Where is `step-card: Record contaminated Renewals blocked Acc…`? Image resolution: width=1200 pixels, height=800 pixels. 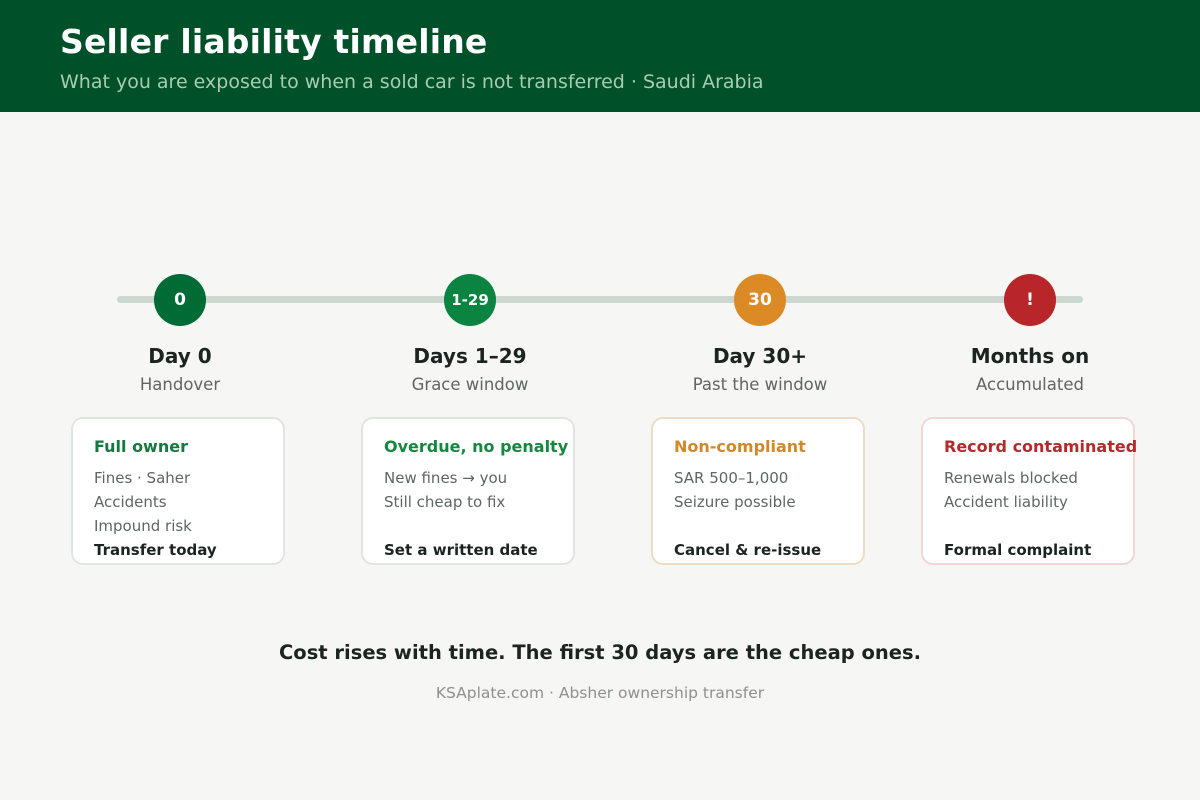
step-card: Record contaminated Renewals blocked Acc… is located at coordinates (1029, 491).